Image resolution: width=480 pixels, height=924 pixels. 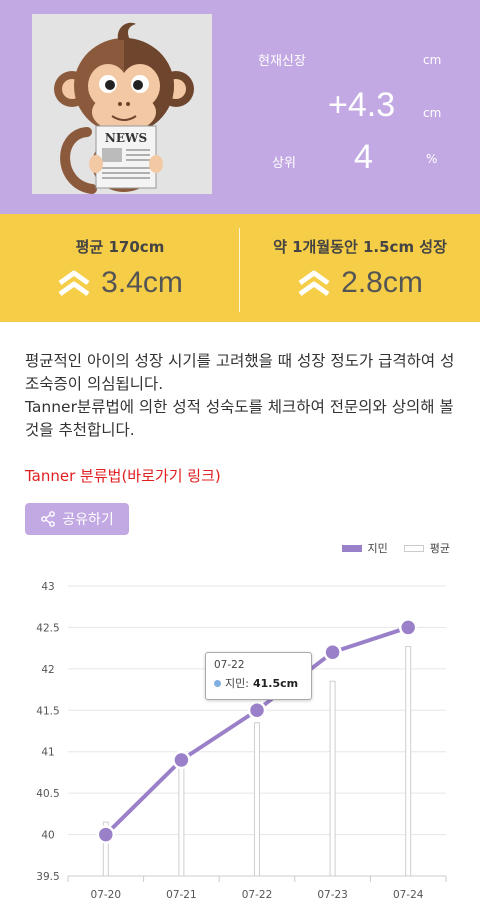 I want to click on y-tick-label: 40.5, so click(x=47, y=794).